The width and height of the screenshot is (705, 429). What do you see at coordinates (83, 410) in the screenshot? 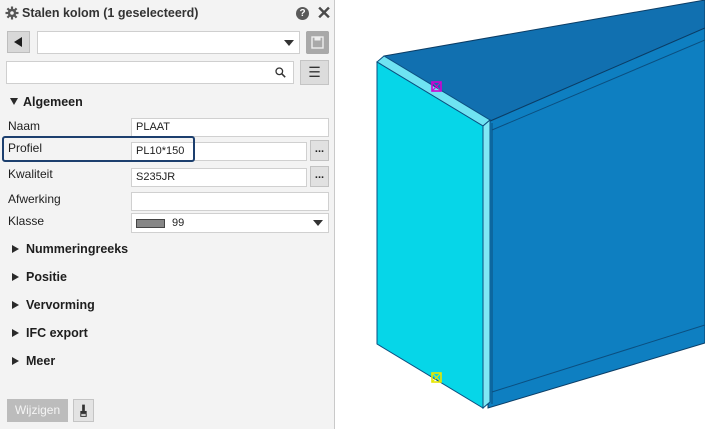
I see `pick-icon` at bounding box center [83, 410].